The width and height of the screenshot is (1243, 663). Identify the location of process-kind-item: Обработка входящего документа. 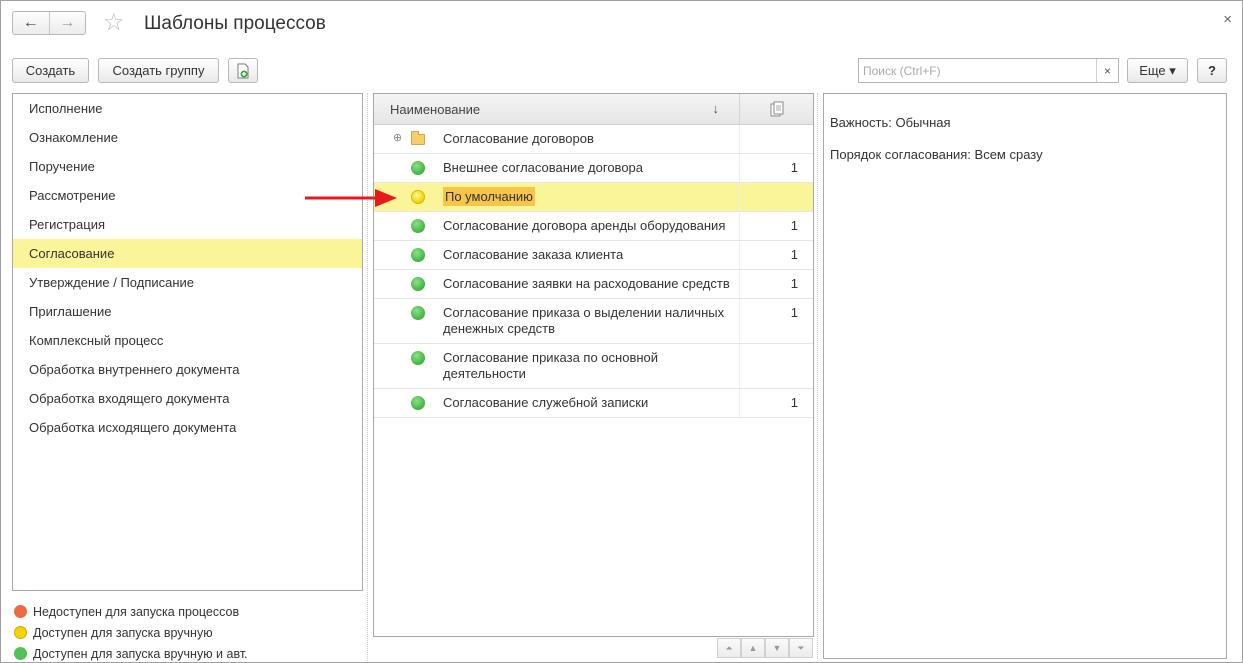
(187, 398).